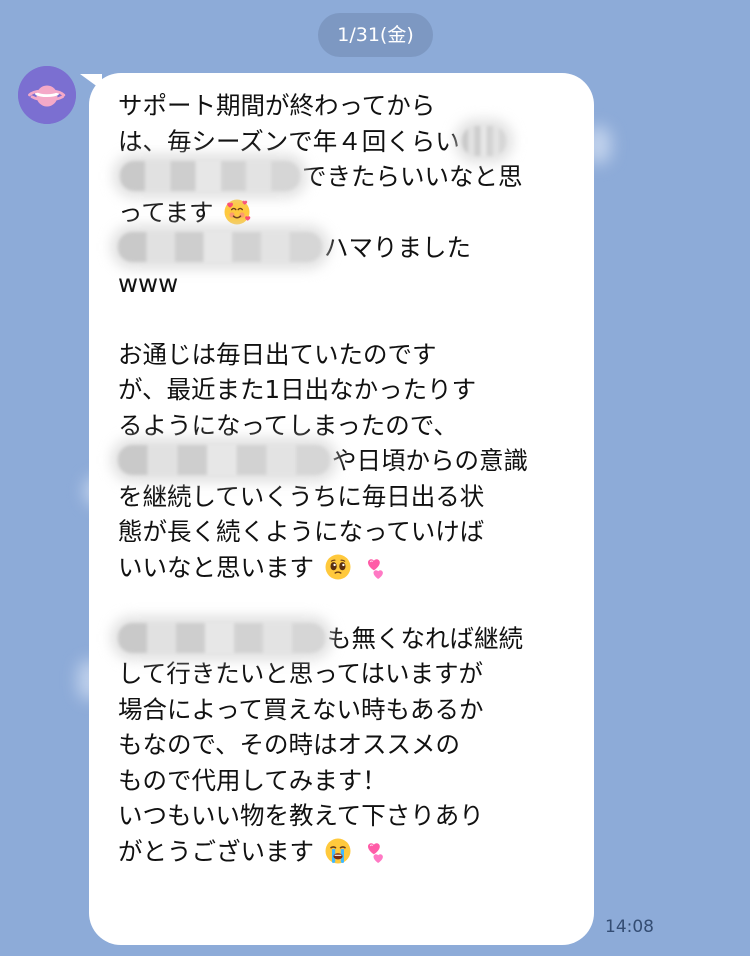  What do you see at coordinates (91, 82) in the screenshot?
I see `message-bubble-tail` at bounding box center [91, 82].